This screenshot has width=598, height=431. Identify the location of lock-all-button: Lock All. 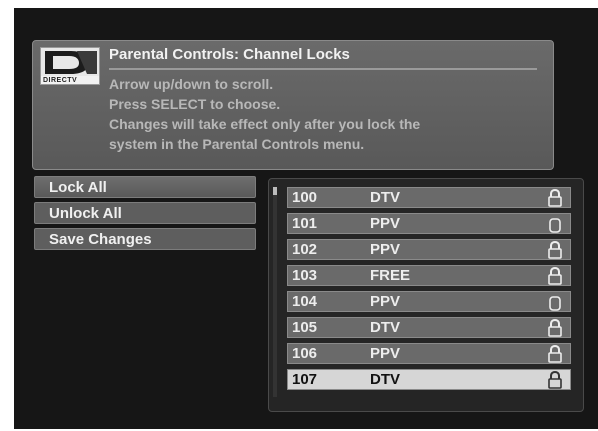
(145, 187).